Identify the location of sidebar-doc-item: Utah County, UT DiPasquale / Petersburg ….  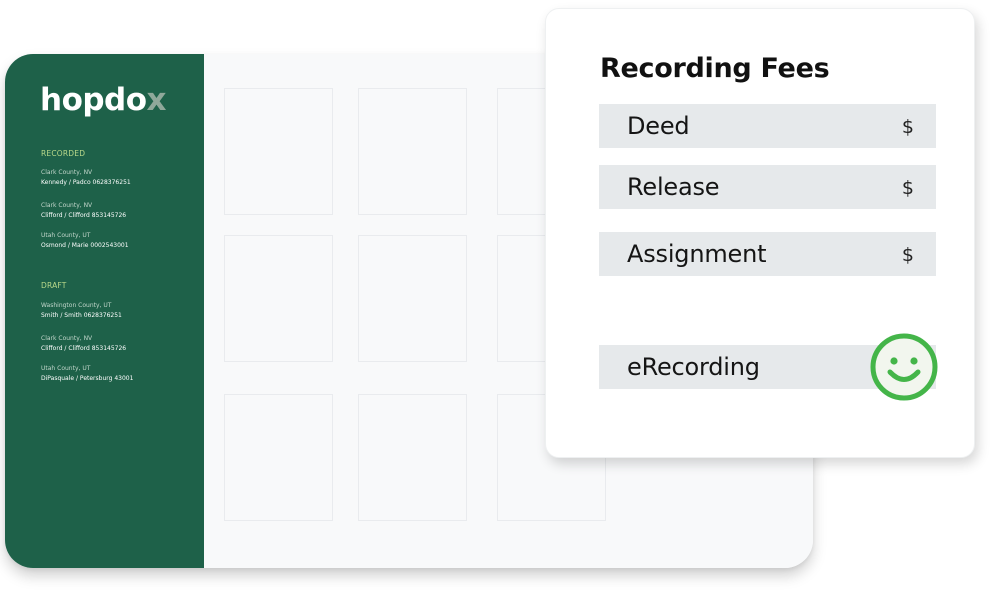
(87, 374).